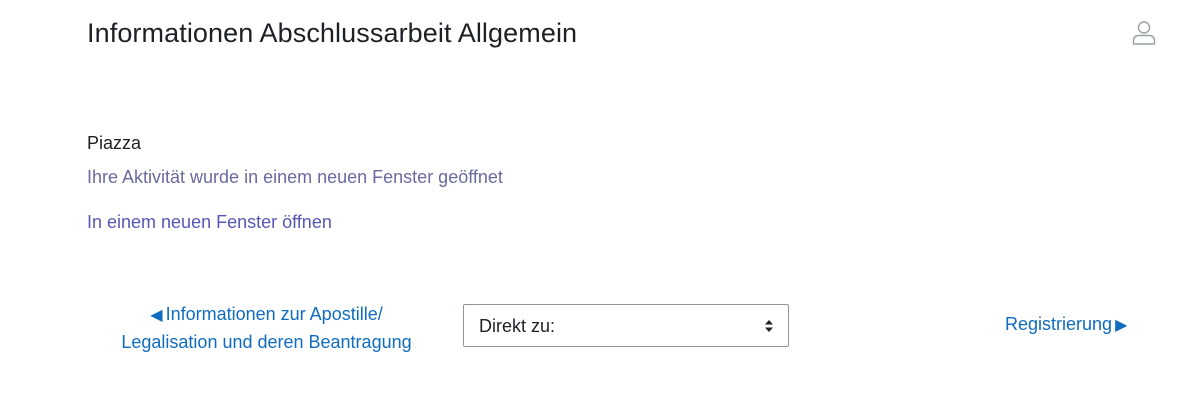  Describe the element at coordinates (209, 222) in the screenshot. I see `open-in-new-window-link: In einem neuen Fenster öffnen` at that location.